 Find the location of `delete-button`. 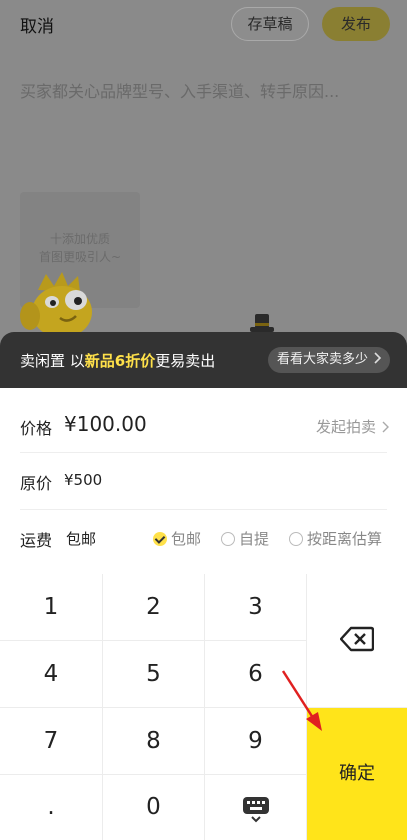

delete-button is located at coordinates (357, 640).